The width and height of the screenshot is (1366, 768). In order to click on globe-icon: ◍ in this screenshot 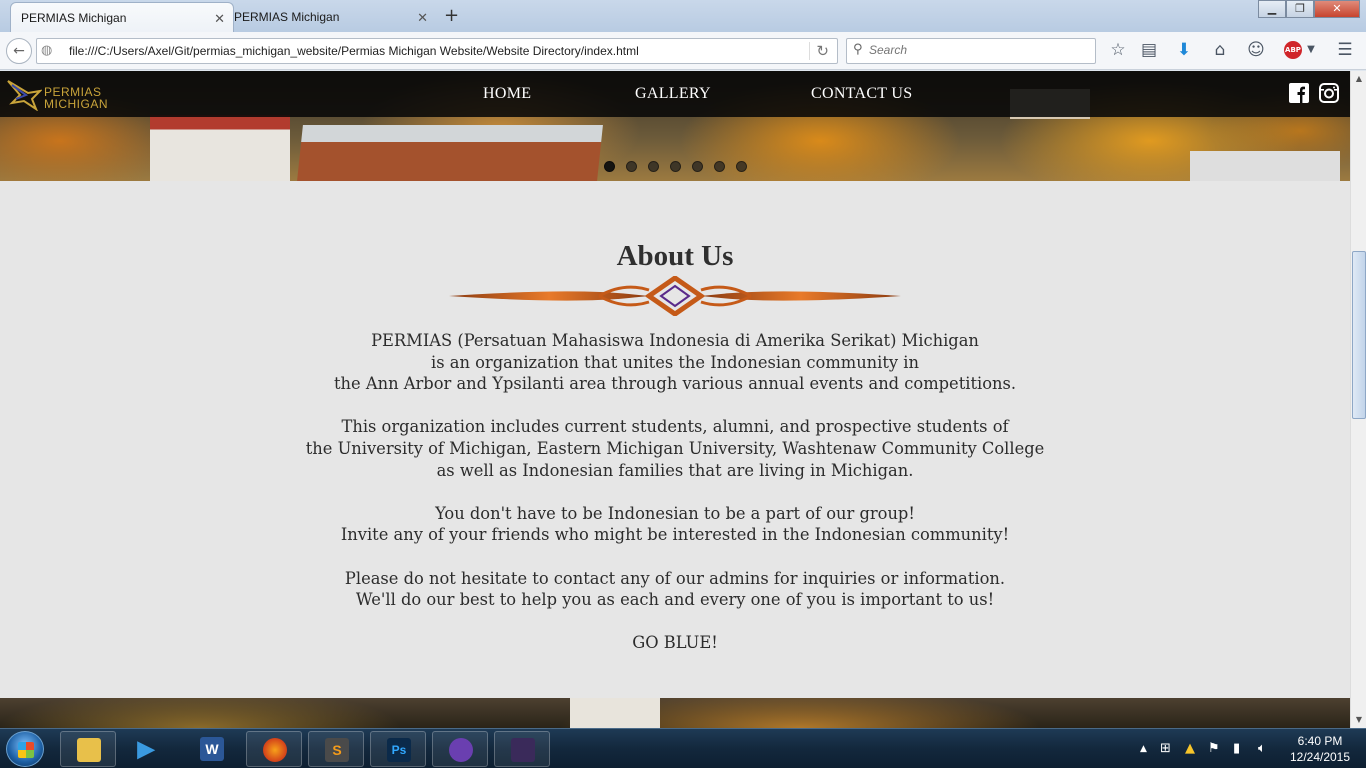, I will do `click(47, 50)`.